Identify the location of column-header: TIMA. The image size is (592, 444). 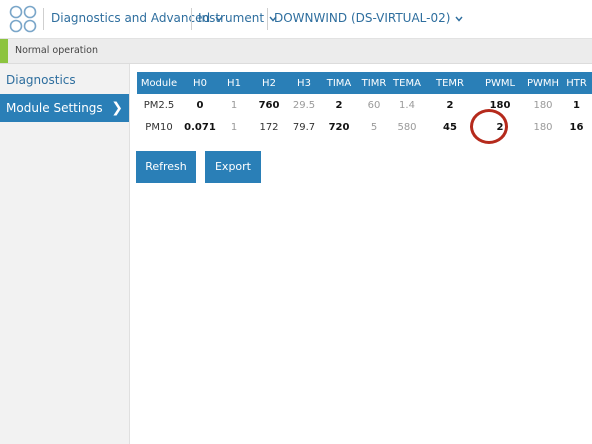
(339, 83).